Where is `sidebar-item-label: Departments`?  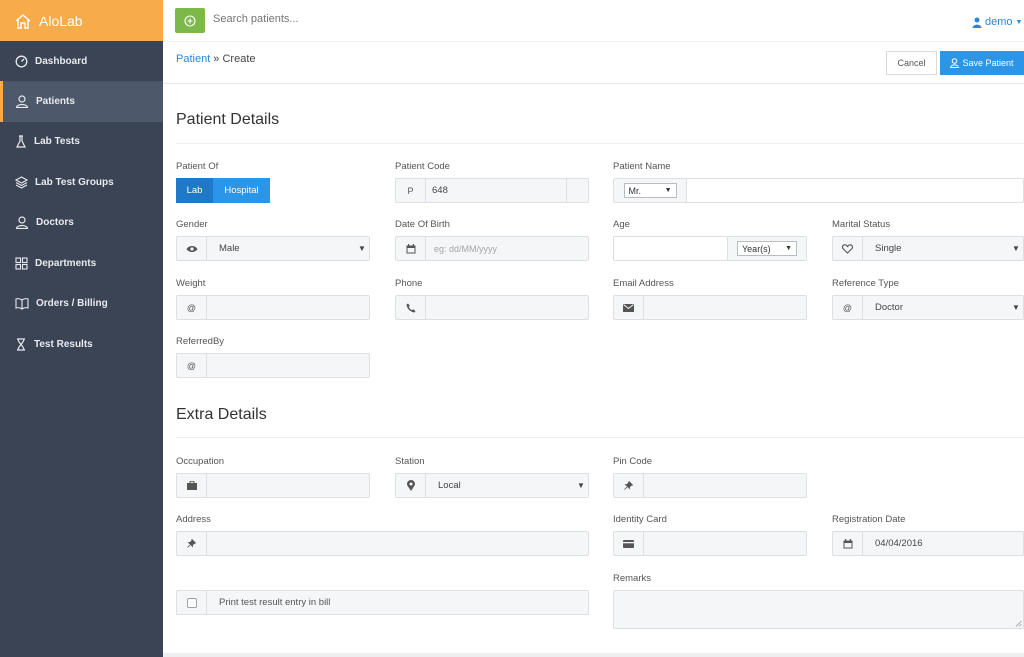 sidebar-item-label: Departments is located at coordinates (66, 263).